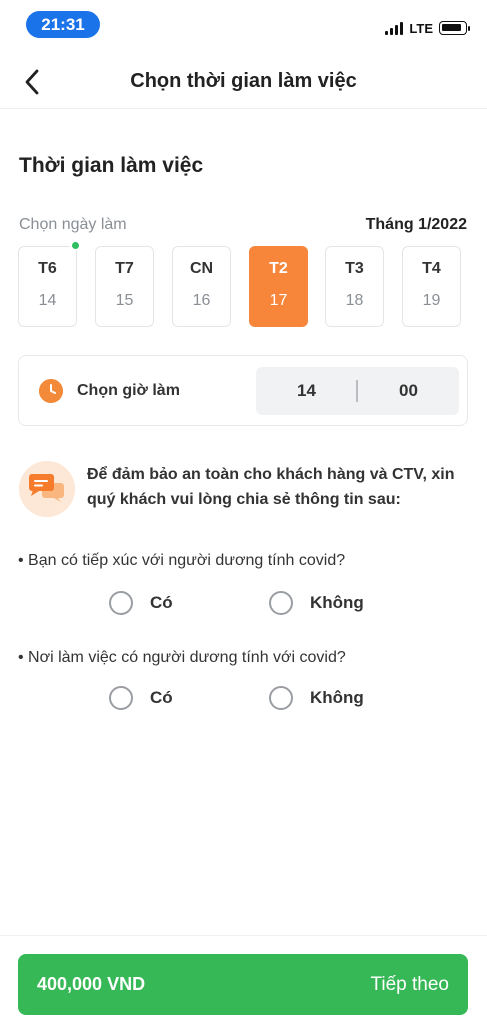 This screenshot has width=487, height=1024. Describe the element at coordinates (394, 28) in the screenshot. I see `signal-icon` at that location.